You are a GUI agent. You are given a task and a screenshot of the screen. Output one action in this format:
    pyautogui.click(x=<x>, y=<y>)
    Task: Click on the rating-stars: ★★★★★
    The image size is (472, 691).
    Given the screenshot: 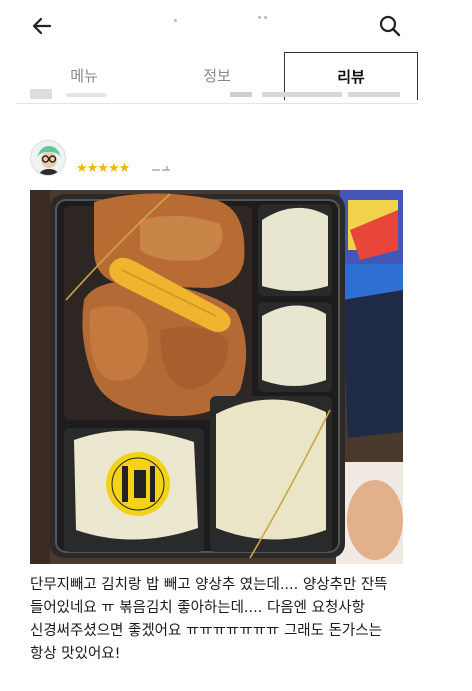 What is the action you would take?
    pyautogui.click(x=103, y=168)
    